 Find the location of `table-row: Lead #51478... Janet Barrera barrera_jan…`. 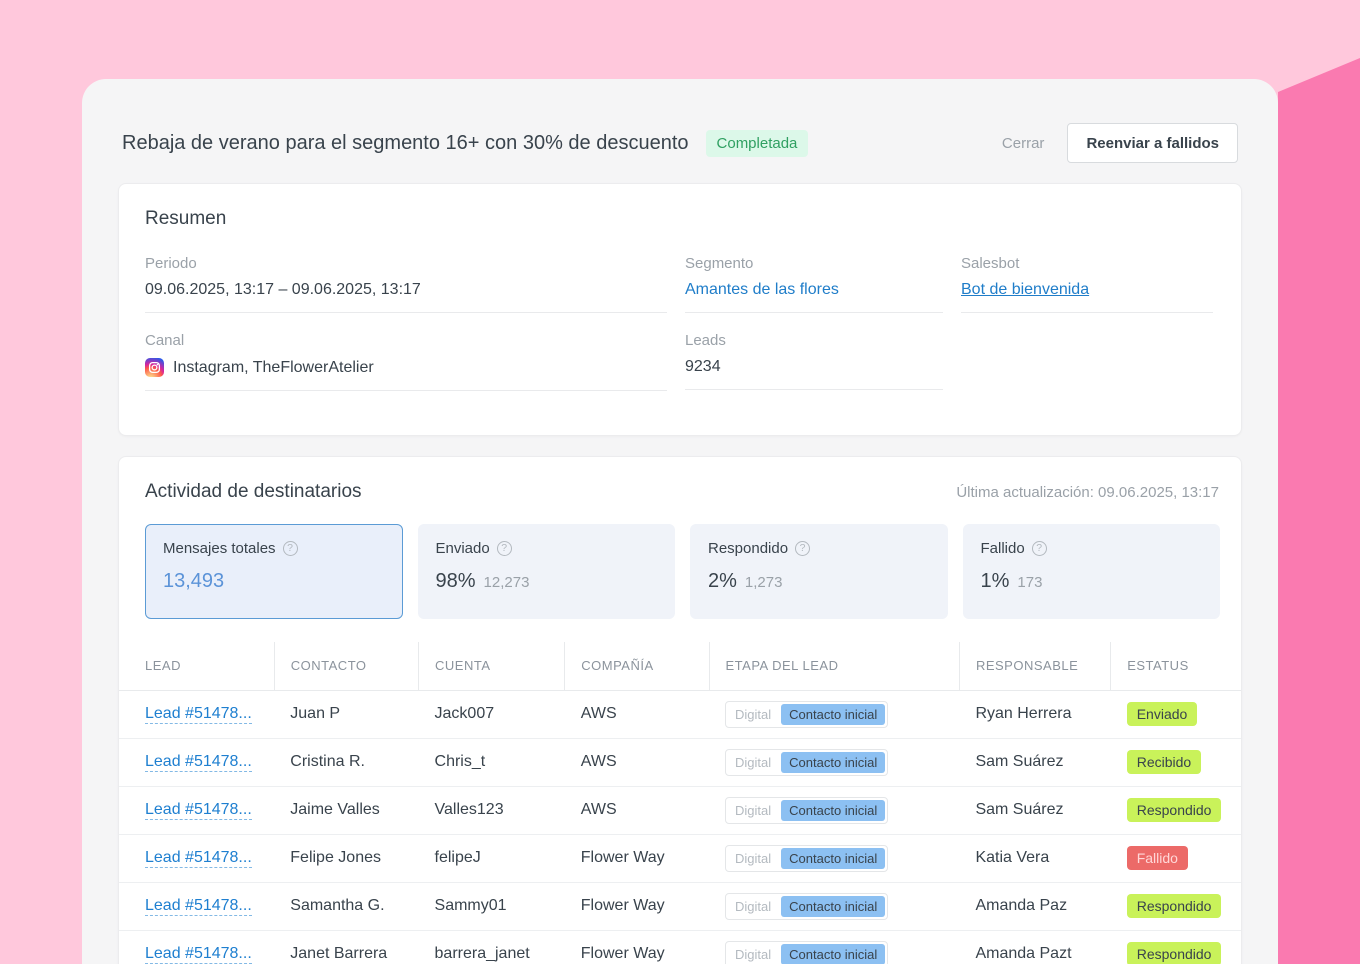

table-row: Lead #51478... Janet Barrera barrera_jan… is located at coordinates (680, 947).